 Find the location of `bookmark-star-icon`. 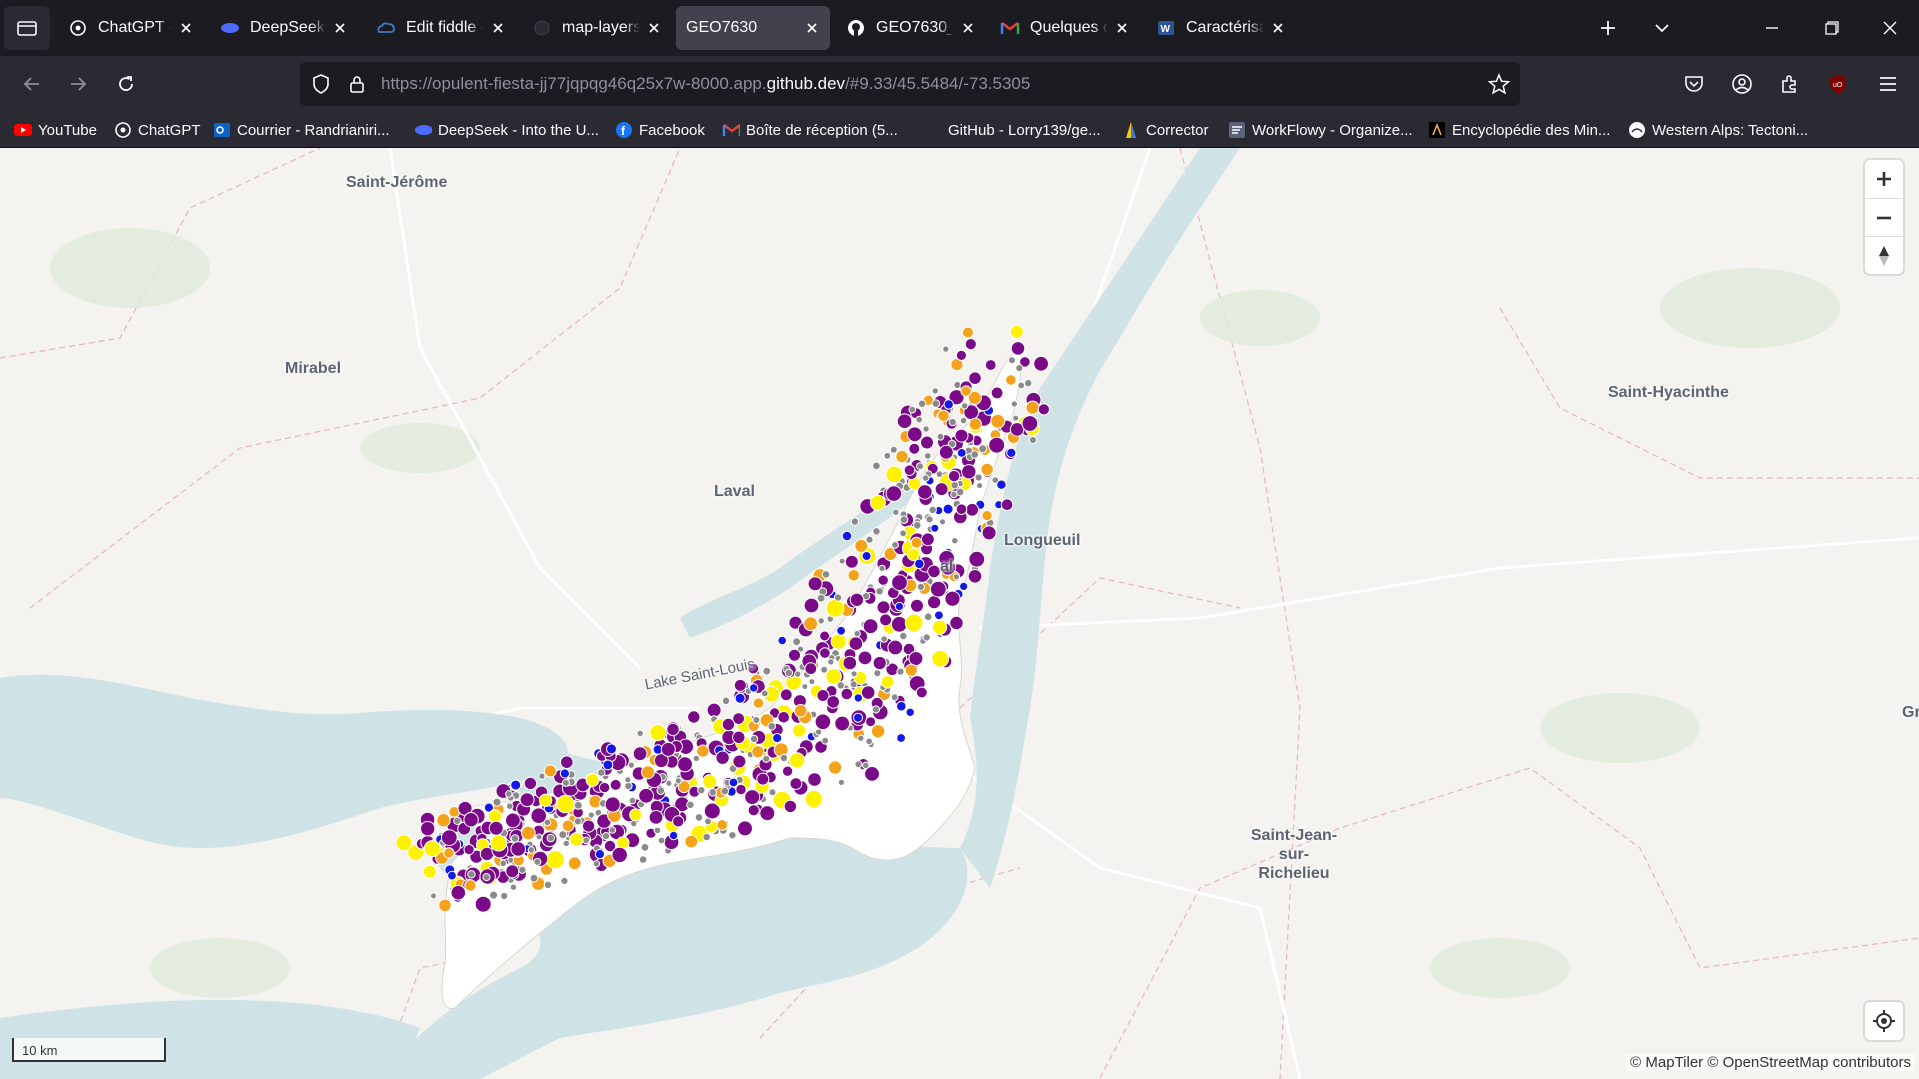

bookmark-star-icon is located at coordinates (1499, 84).